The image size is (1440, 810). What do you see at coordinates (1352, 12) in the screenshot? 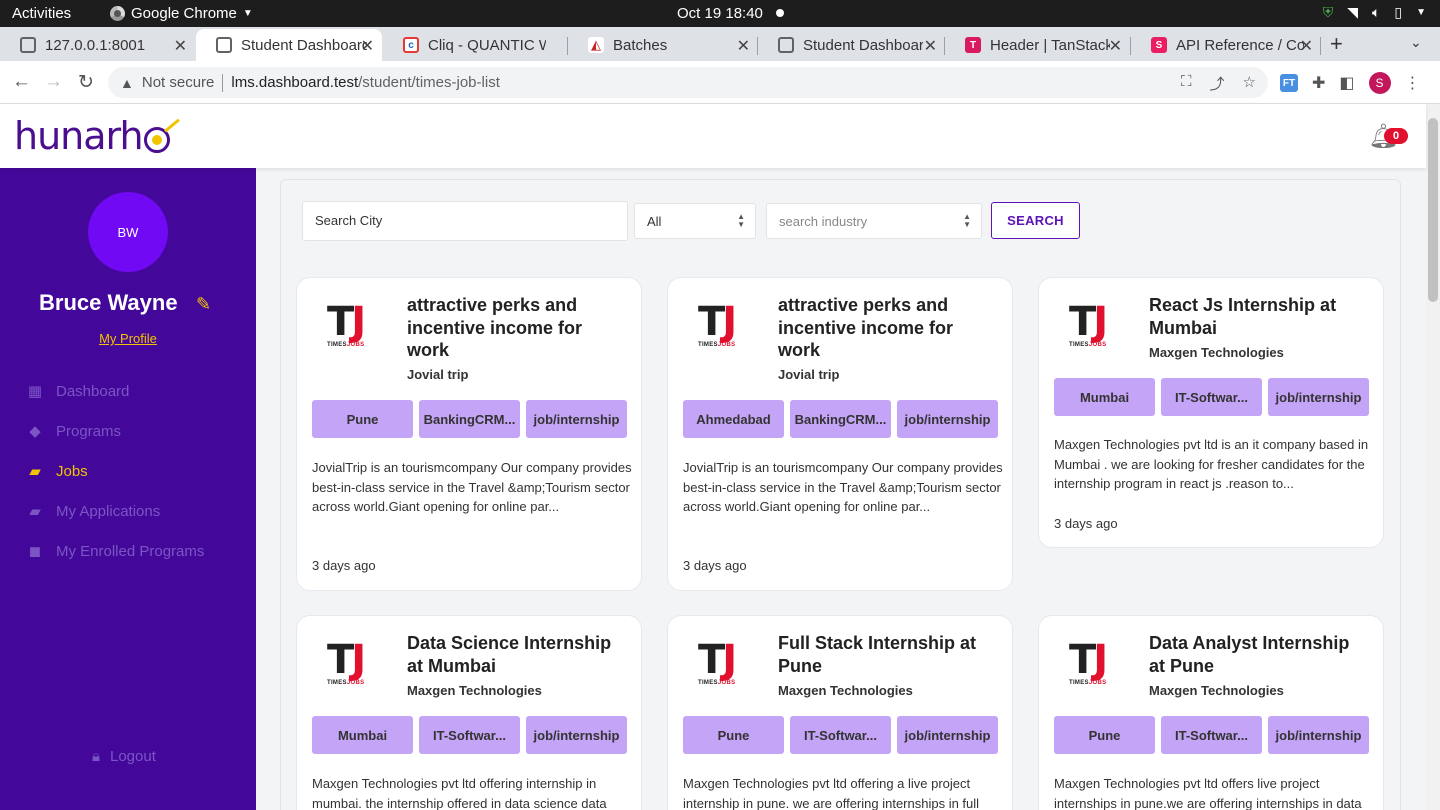
I see `wifi-icon: ◥` at bounding box center [1352, 12].